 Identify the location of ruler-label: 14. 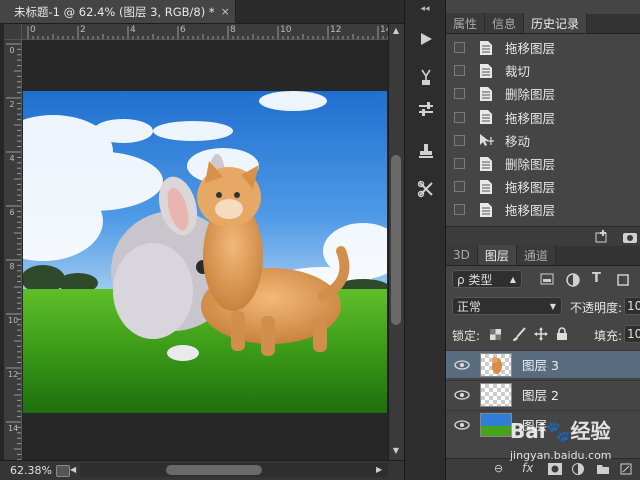
(13, 428).